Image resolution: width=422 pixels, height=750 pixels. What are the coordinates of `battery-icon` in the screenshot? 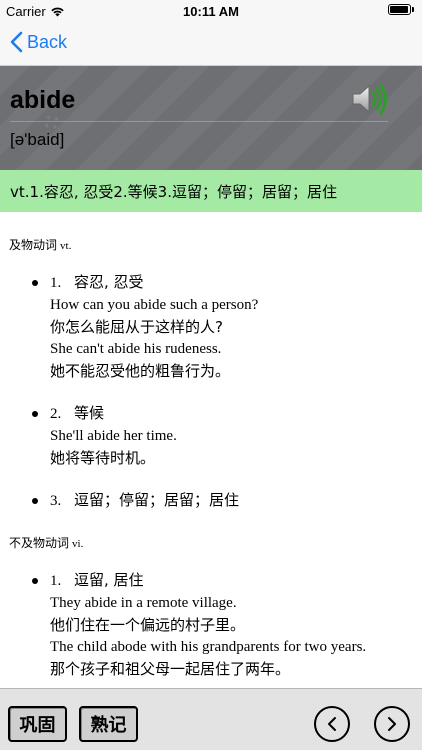 It's located at (399, 9).